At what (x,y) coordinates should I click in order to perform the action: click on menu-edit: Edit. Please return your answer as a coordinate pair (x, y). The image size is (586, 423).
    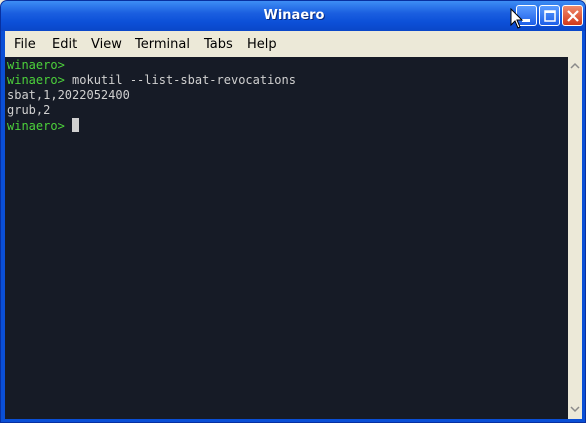
    Looking at the image, I should click on (64, 44).